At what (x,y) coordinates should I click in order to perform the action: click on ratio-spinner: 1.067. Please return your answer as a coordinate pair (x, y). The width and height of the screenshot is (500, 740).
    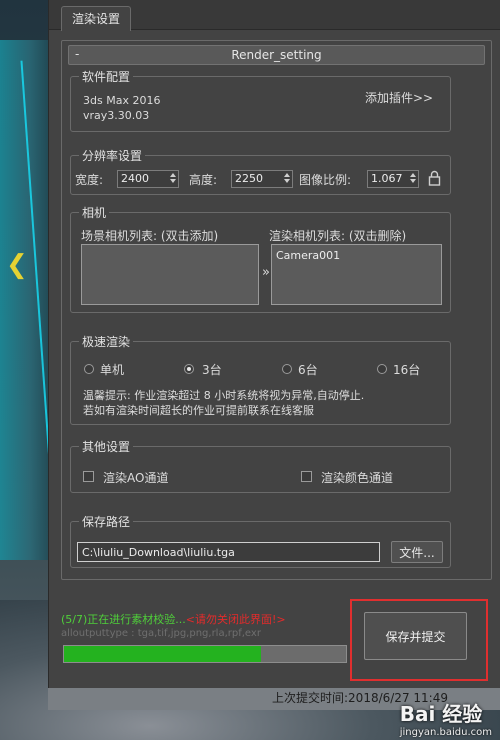
    Looking at the image, I should click on (393, 179).